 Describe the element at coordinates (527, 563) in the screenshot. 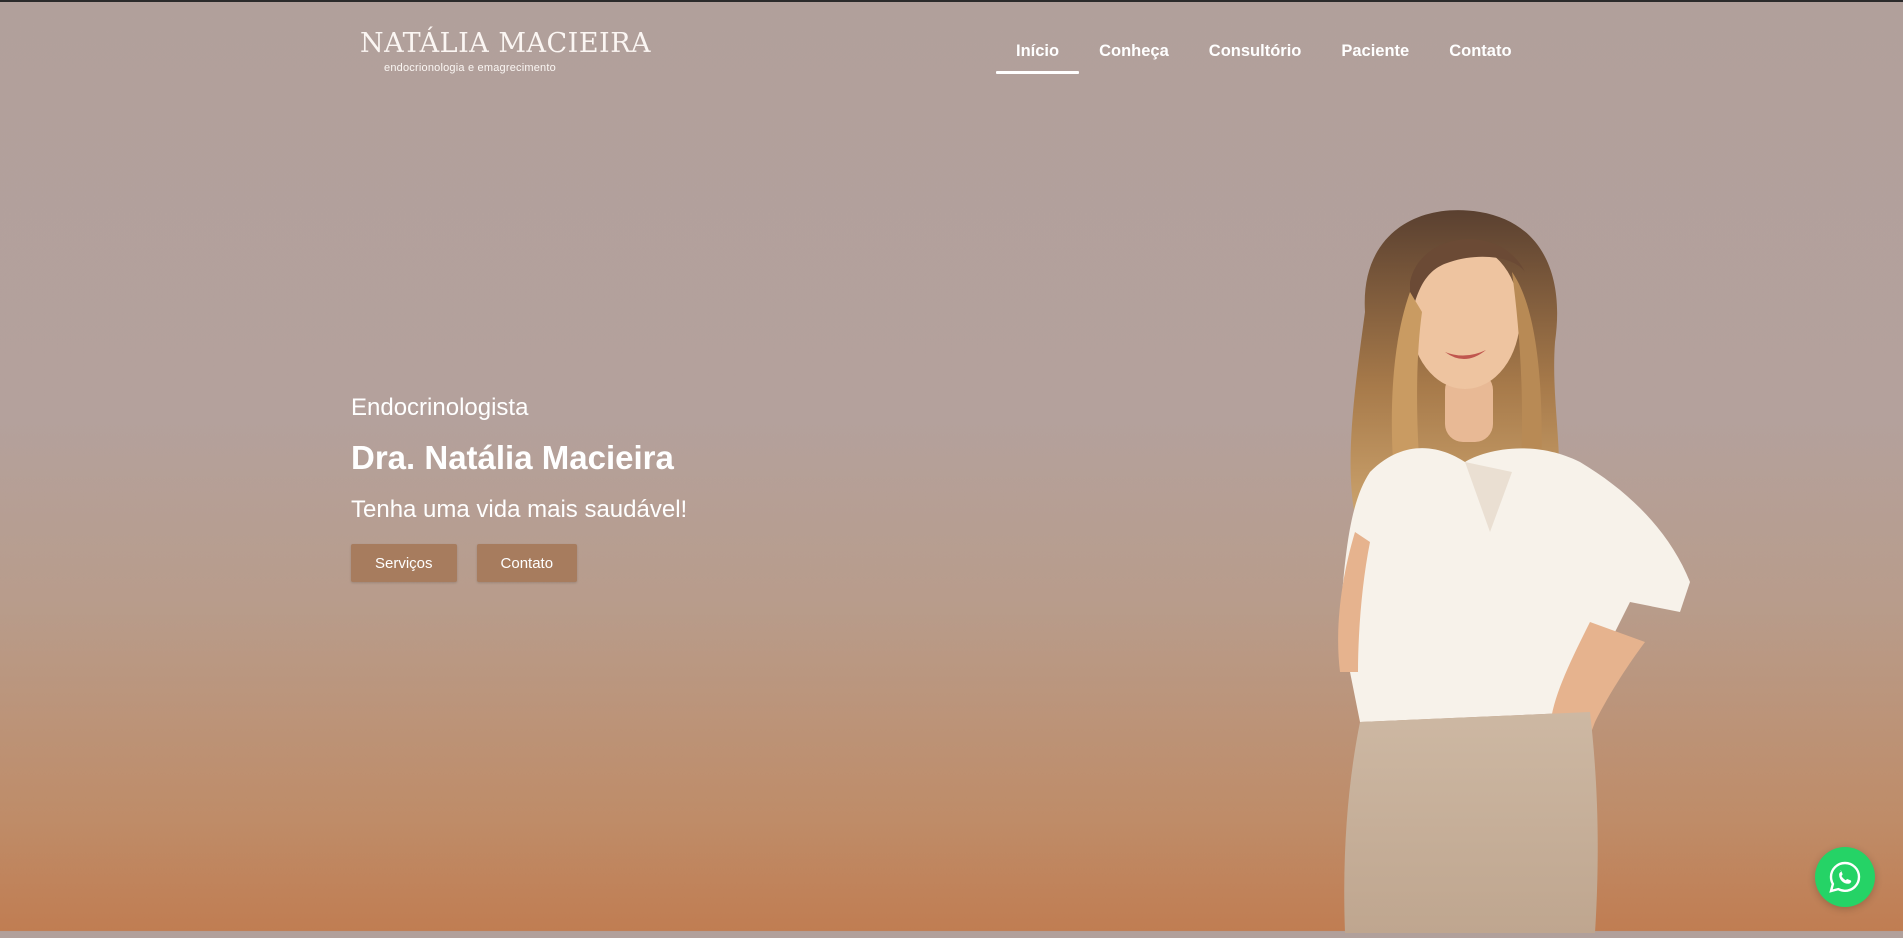

I see `contact-button: Contato` at that location.